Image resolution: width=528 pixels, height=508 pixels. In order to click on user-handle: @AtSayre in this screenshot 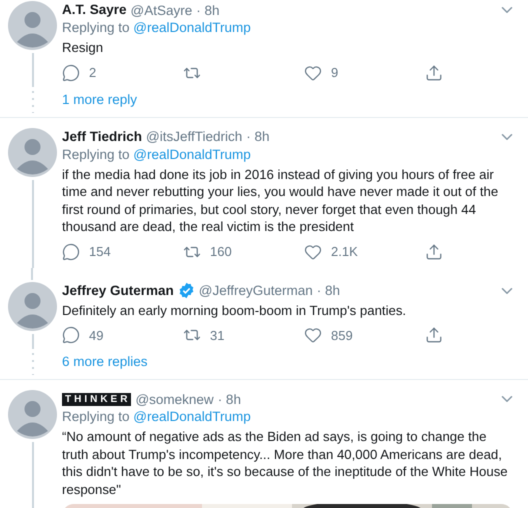, I will do `click(161, 10)`.